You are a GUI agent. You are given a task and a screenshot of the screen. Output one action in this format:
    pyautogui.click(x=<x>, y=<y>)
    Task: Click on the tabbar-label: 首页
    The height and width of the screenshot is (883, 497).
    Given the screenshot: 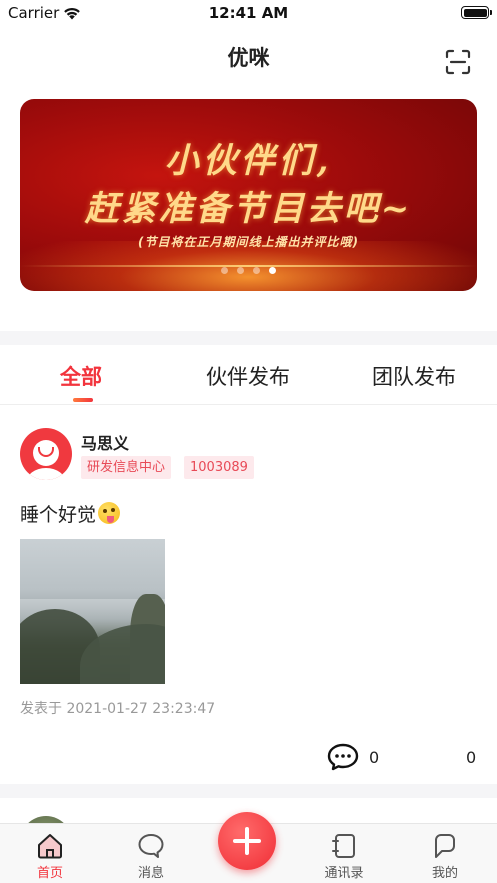 What is the action you would take?
    pyautogui.click(x=49, y=873)
    